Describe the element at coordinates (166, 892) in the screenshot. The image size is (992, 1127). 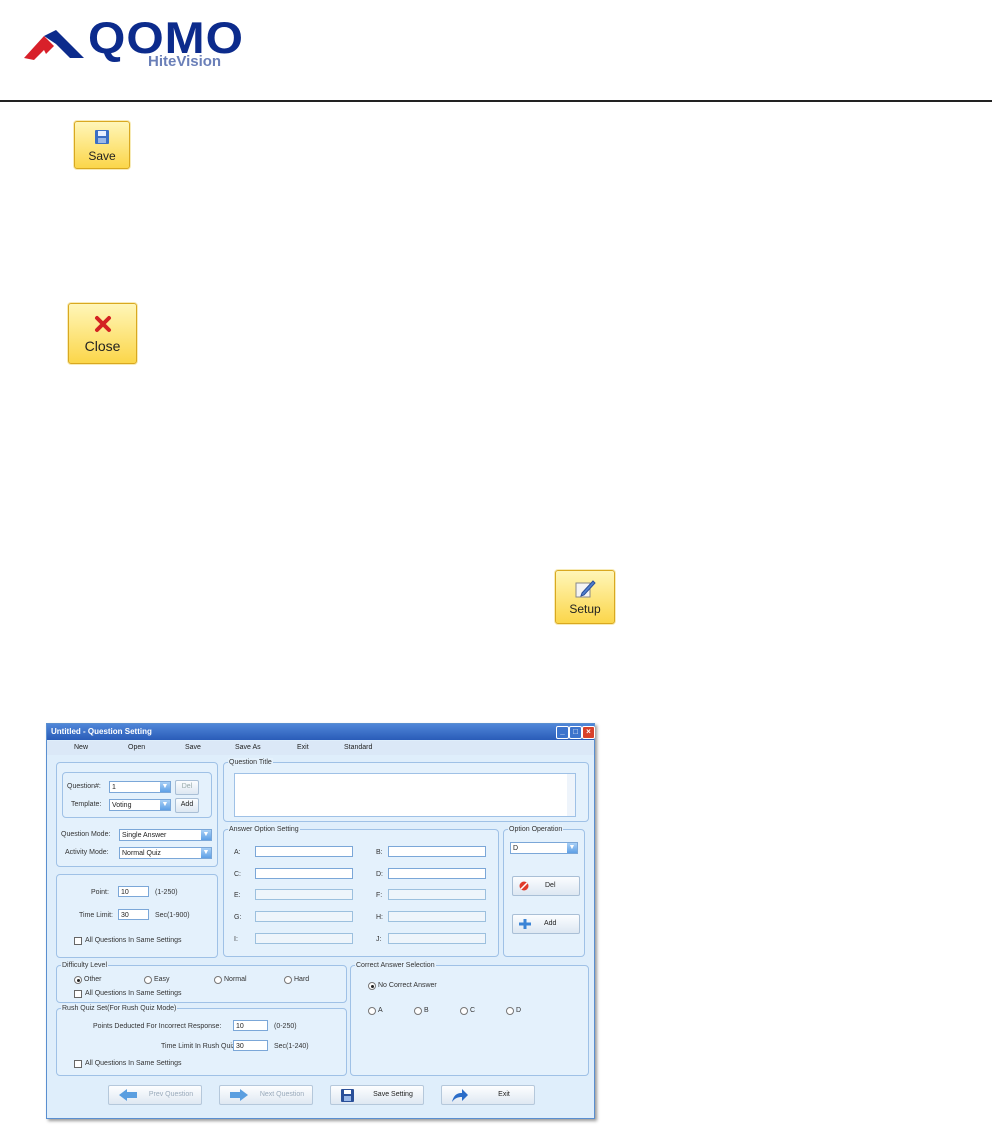
I see `point-range: (1-250)` at that location.